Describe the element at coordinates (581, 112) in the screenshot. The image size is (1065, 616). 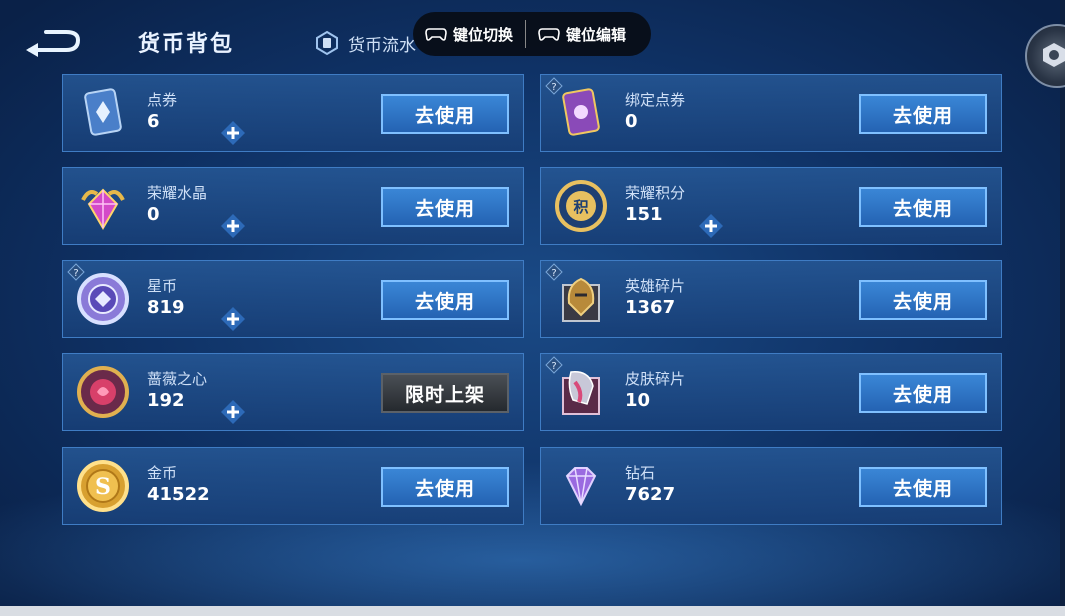
I see `bound-coupon-icon` at that location.